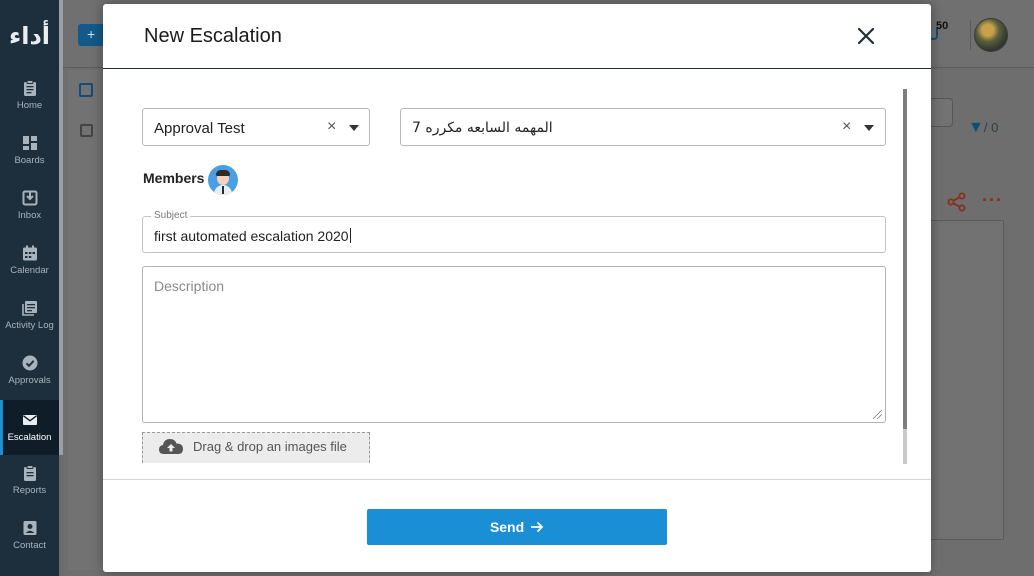  Describe the element at coordinates (866, 36) in the screenshot. I see `close-icon` at that location.